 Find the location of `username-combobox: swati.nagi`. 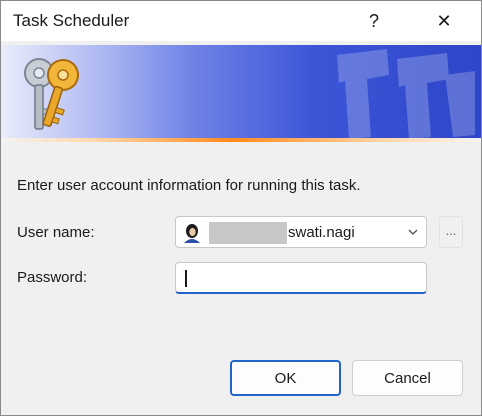

username-combobox: swati.nagi is located at coordinates (301, 232).